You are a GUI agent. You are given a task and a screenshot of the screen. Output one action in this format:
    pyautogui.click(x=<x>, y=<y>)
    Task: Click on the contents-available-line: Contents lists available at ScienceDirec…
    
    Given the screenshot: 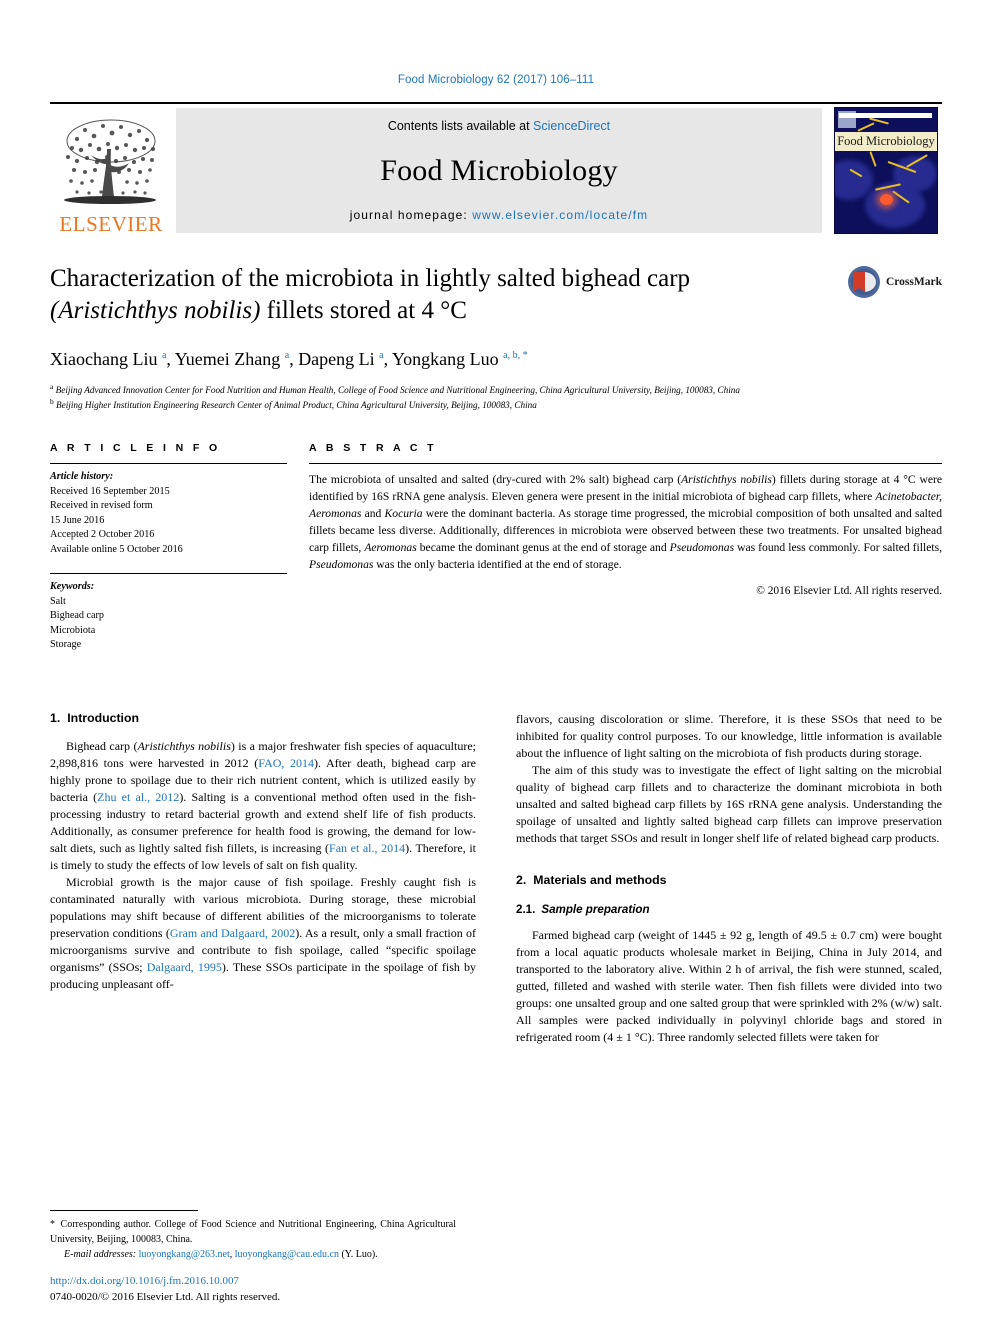 What is the action you would take?
    pyautogui.click(x=499, y=126)
    